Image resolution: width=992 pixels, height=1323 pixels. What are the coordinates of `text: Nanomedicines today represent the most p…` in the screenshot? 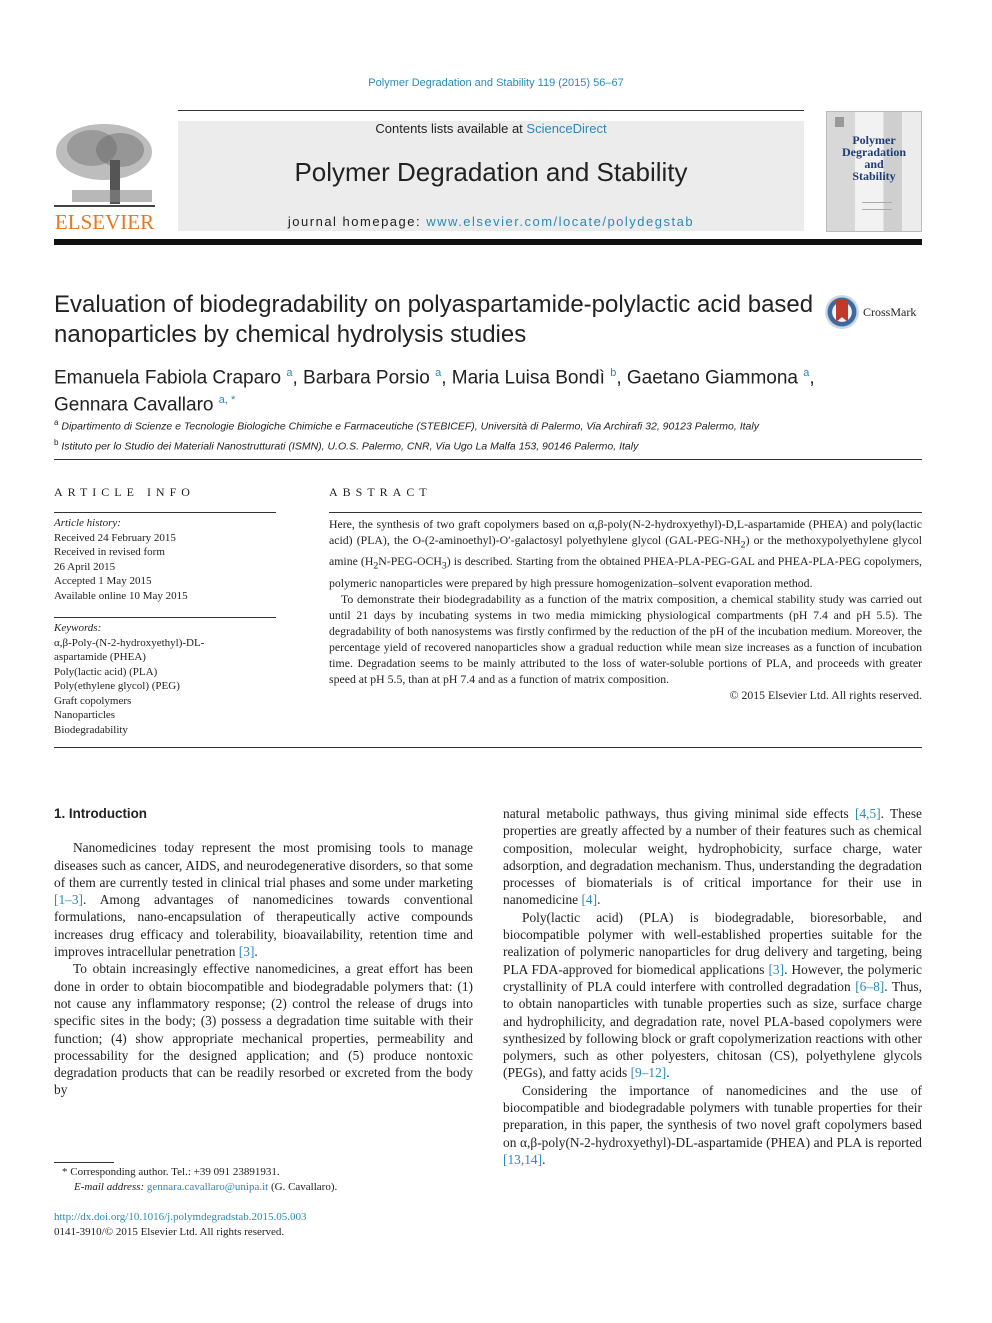 It's located at (263, 865).